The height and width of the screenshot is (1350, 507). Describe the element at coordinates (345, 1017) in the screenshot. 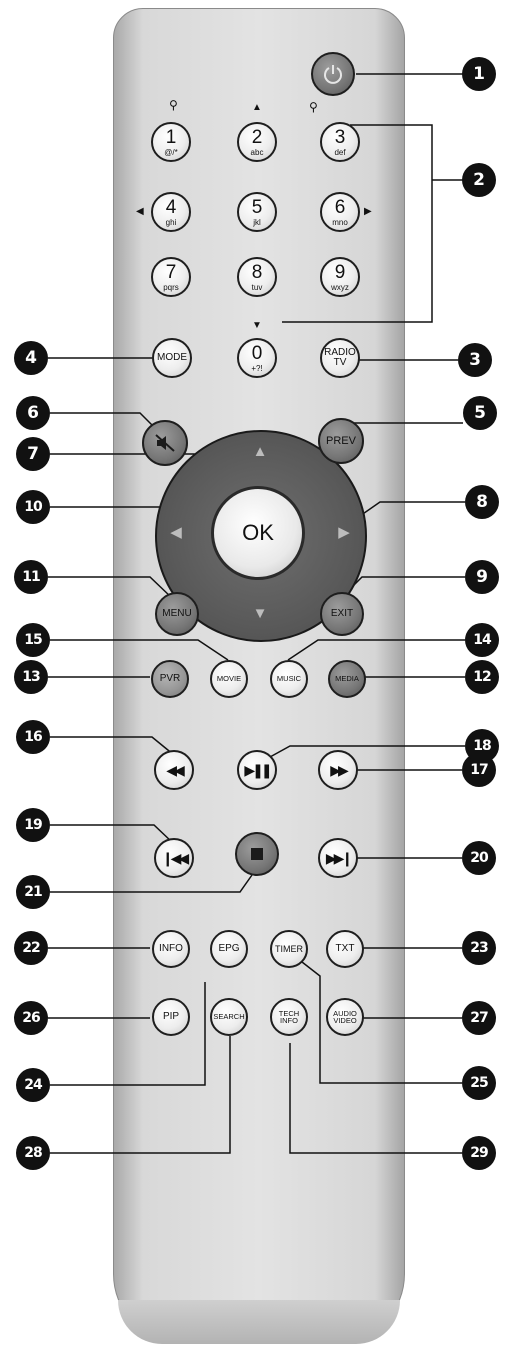

I see `audio-video-button: AUDIO VIDEO` at that location.